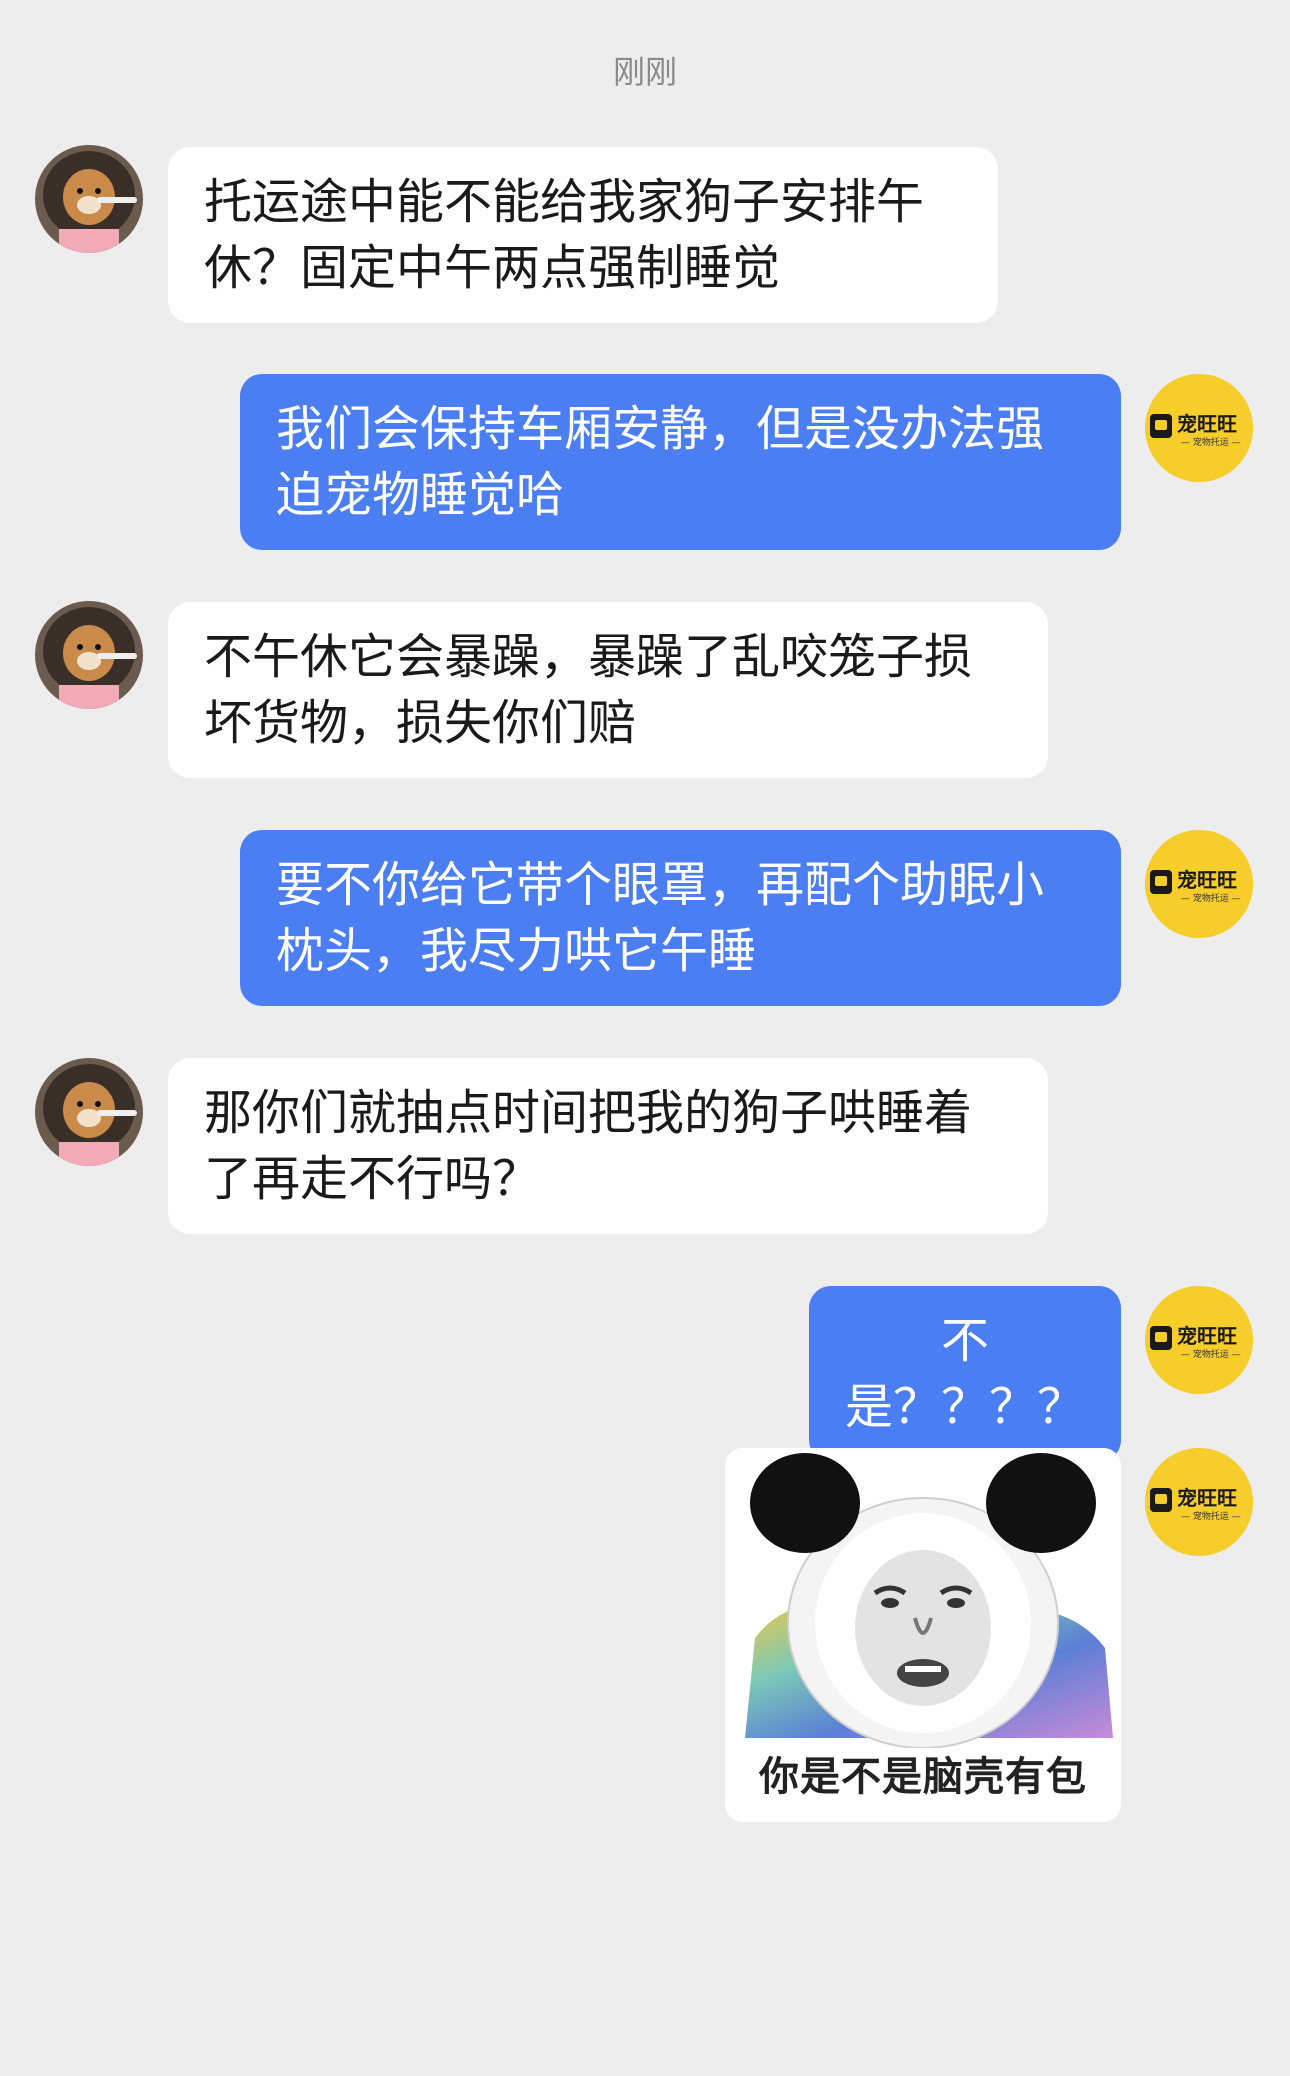 The height and width of the screenshot is (2076, 1290). I want to click on sticker-message: 你是不是脑壳有包, so click(923, 1635).